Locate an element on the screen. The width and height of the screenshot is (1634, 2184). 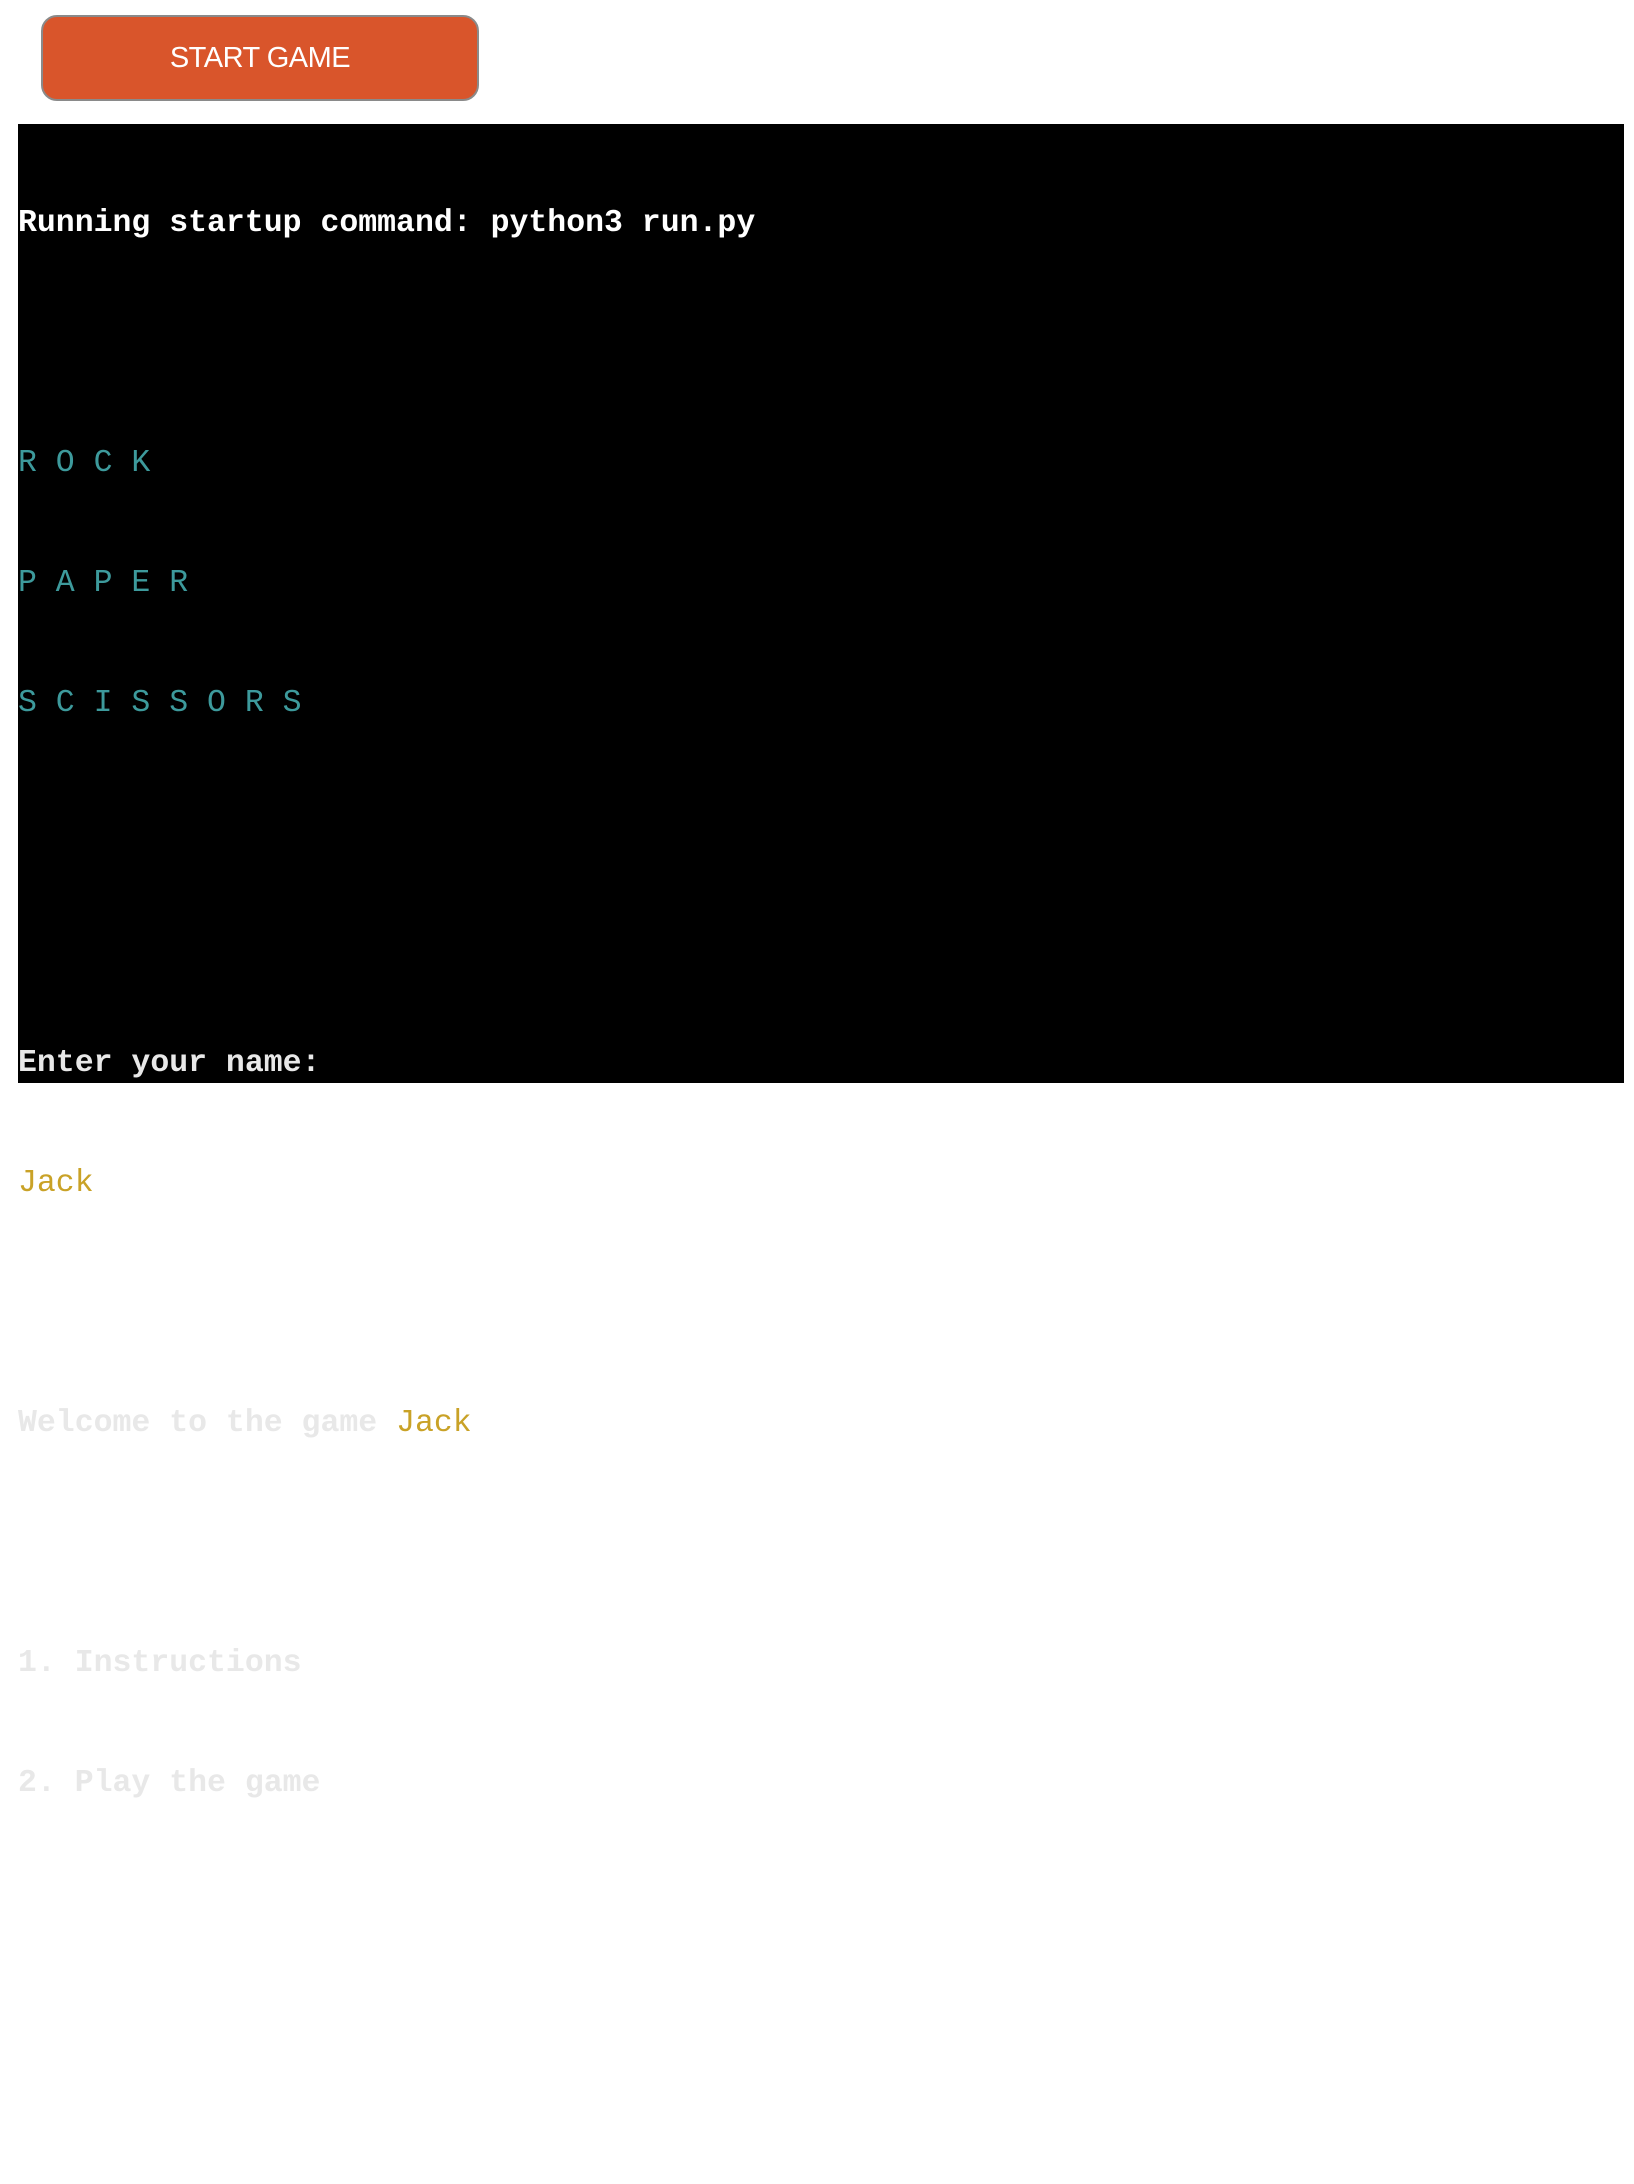
title-scissors: S C I S S O R S is located at coordinates (160, 703).